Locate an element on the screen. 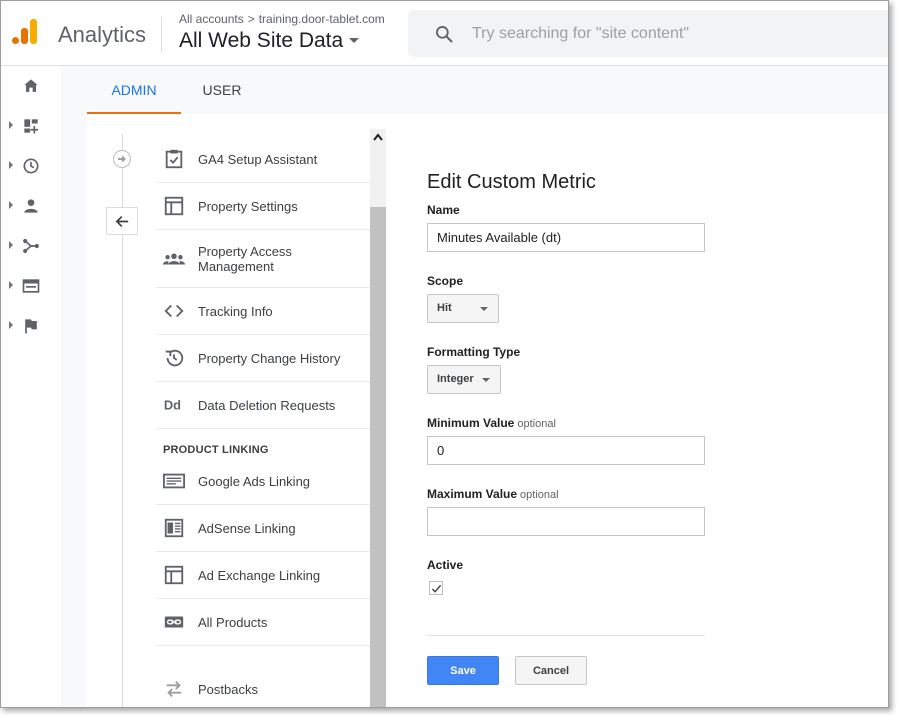  audience-icon is located at coordinates (31, 206).